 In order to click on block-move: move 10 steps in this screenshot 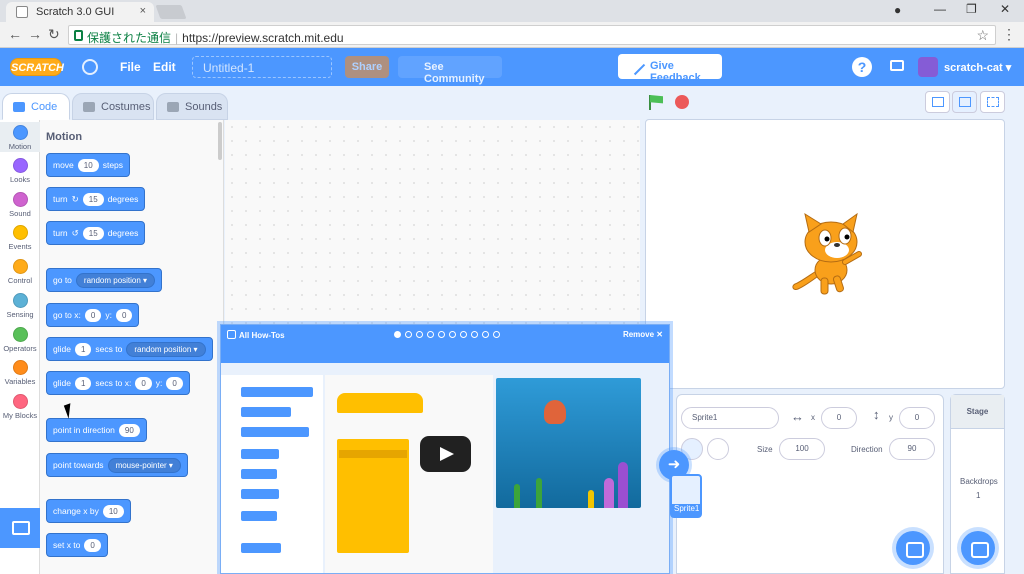, I will do `click(88, 165)`.